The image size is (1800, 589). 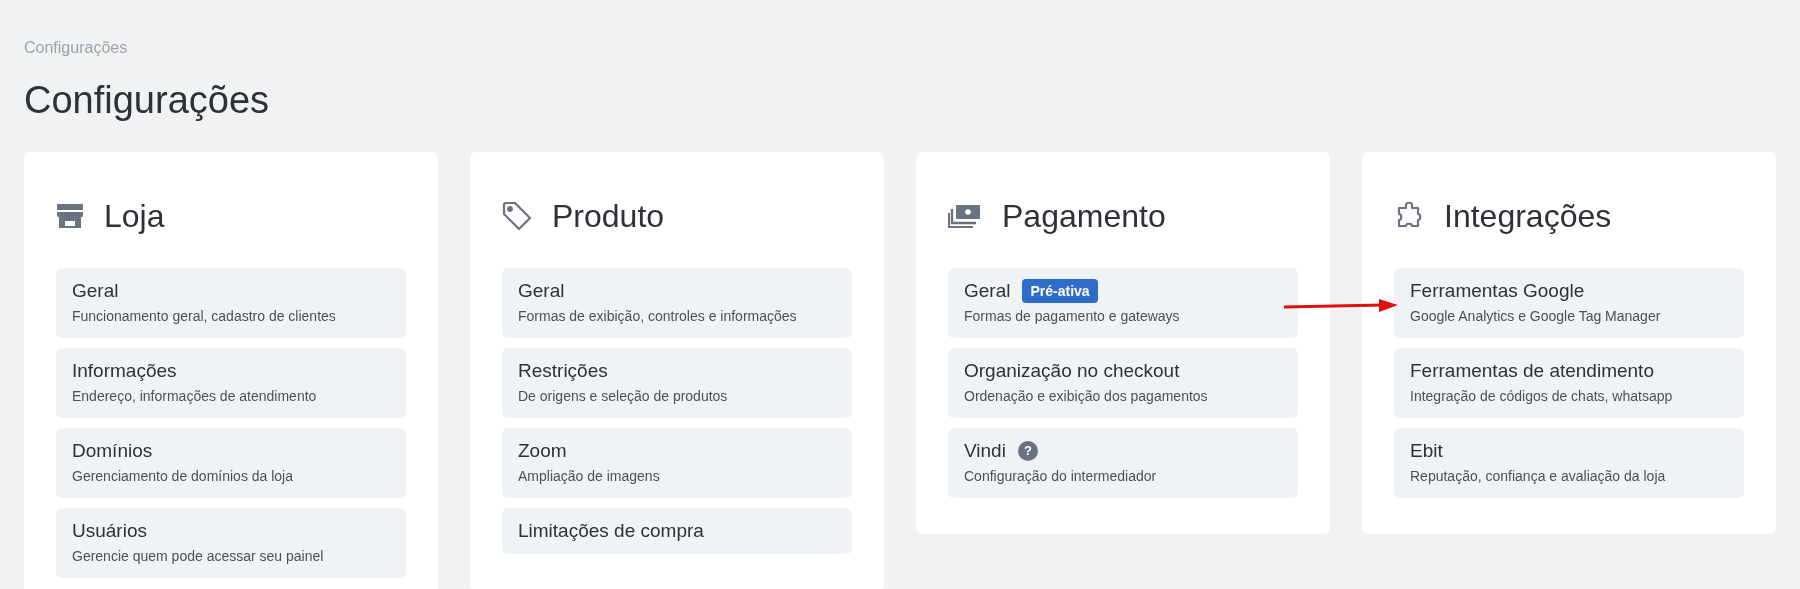 What do you see at coordinates (1060, 291) in the screenshot?
I see `status-badge: Pré-ativa` at bounding box center [1060, 291].